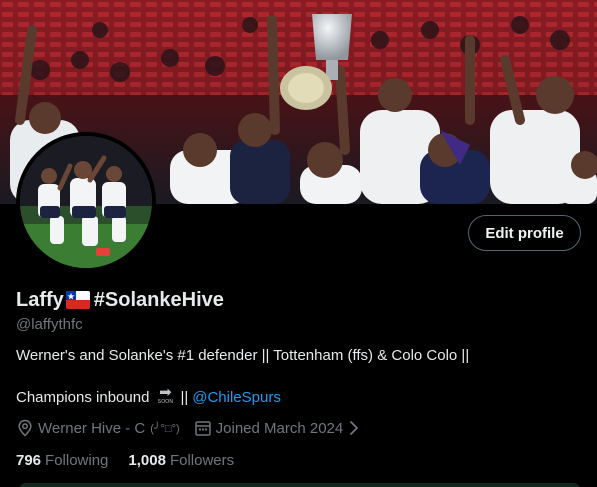  I want to click on display-name-hashtag: #SolankeHive, so click(158, 299).